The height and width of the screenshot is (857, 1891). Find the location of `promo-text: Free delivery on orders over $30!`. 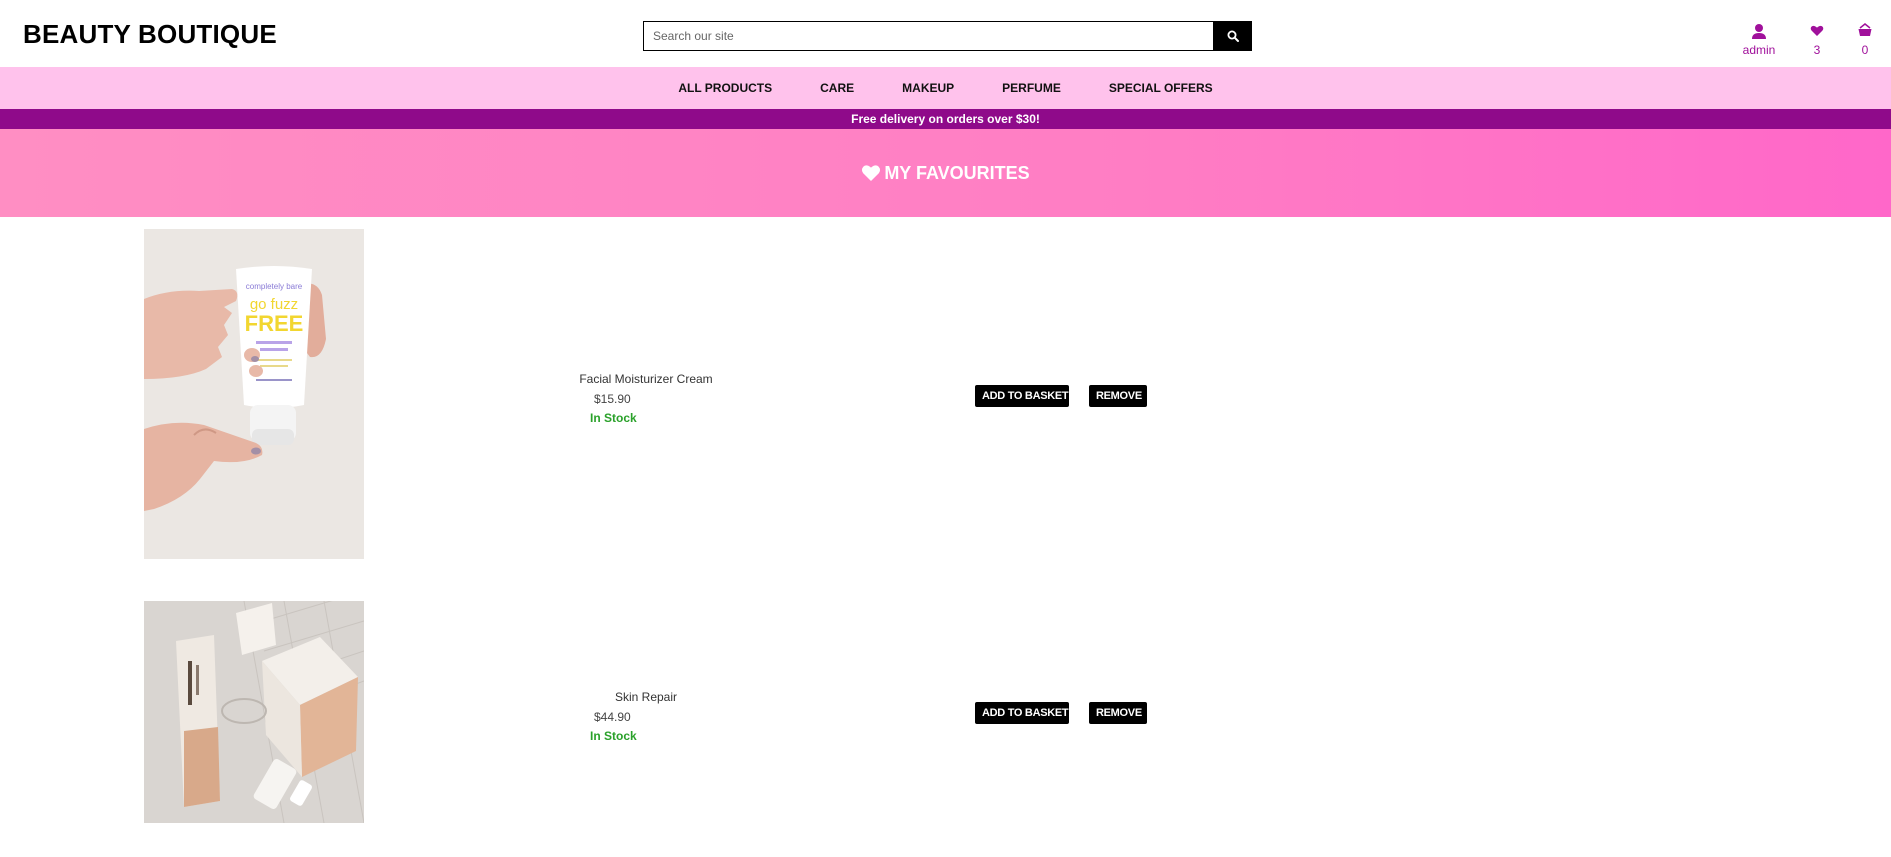

promo-text: Free delivery on orders over $30! is located at coordinates (945, 119).